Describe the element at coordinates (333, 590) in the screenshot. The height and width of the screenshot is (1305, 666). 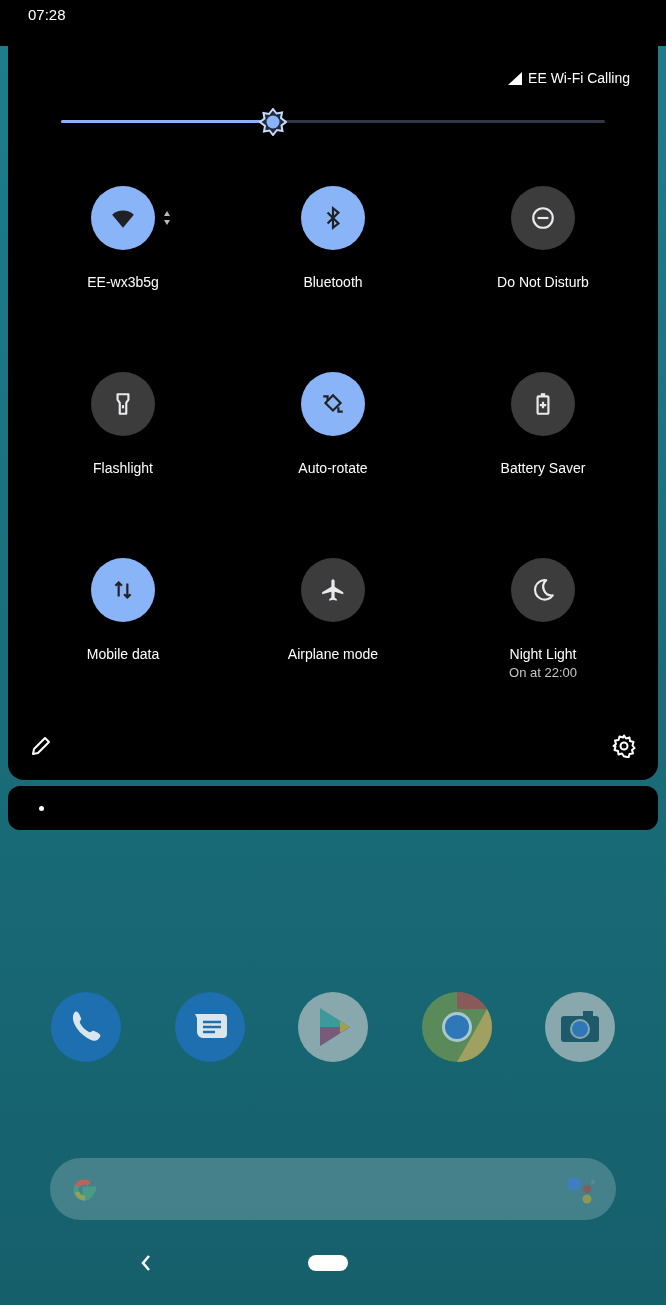
I see `airplane-icon` at that location.